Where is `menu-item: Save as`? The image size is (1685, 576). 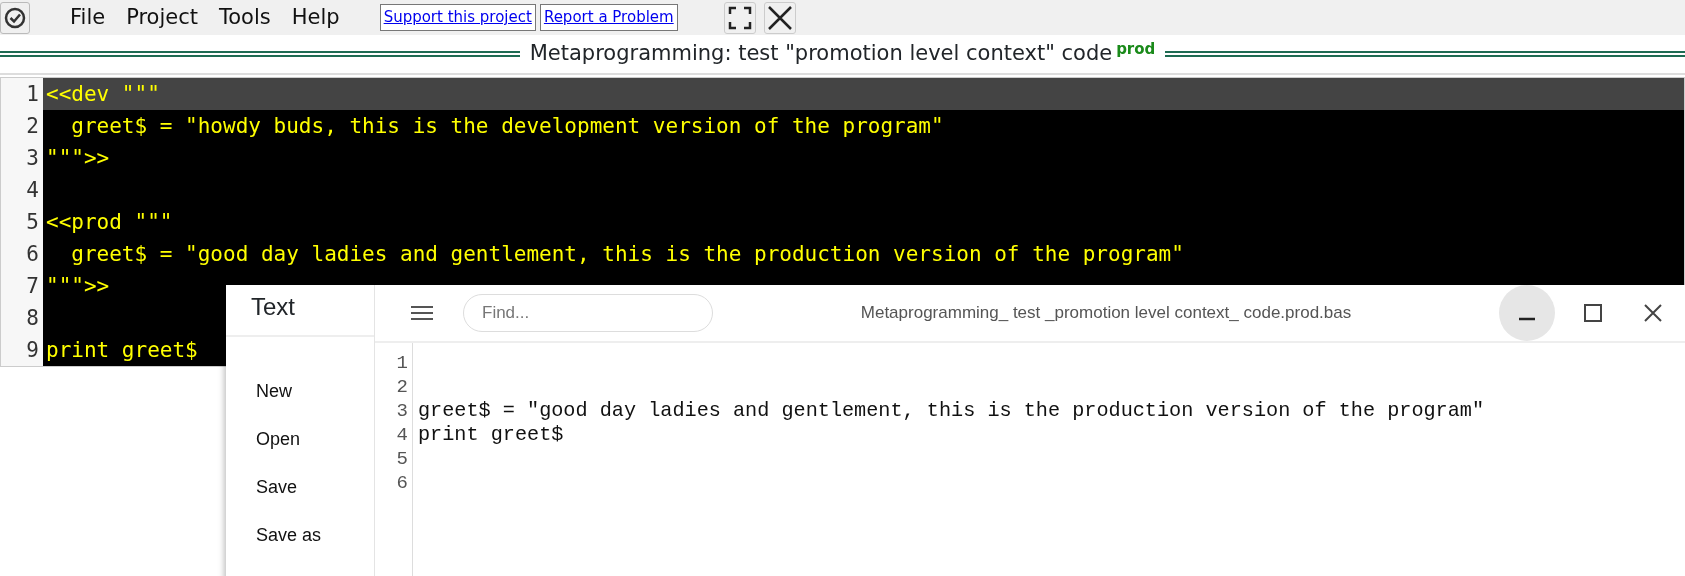
menu-item: Save as is located at coordinates (300, 535).